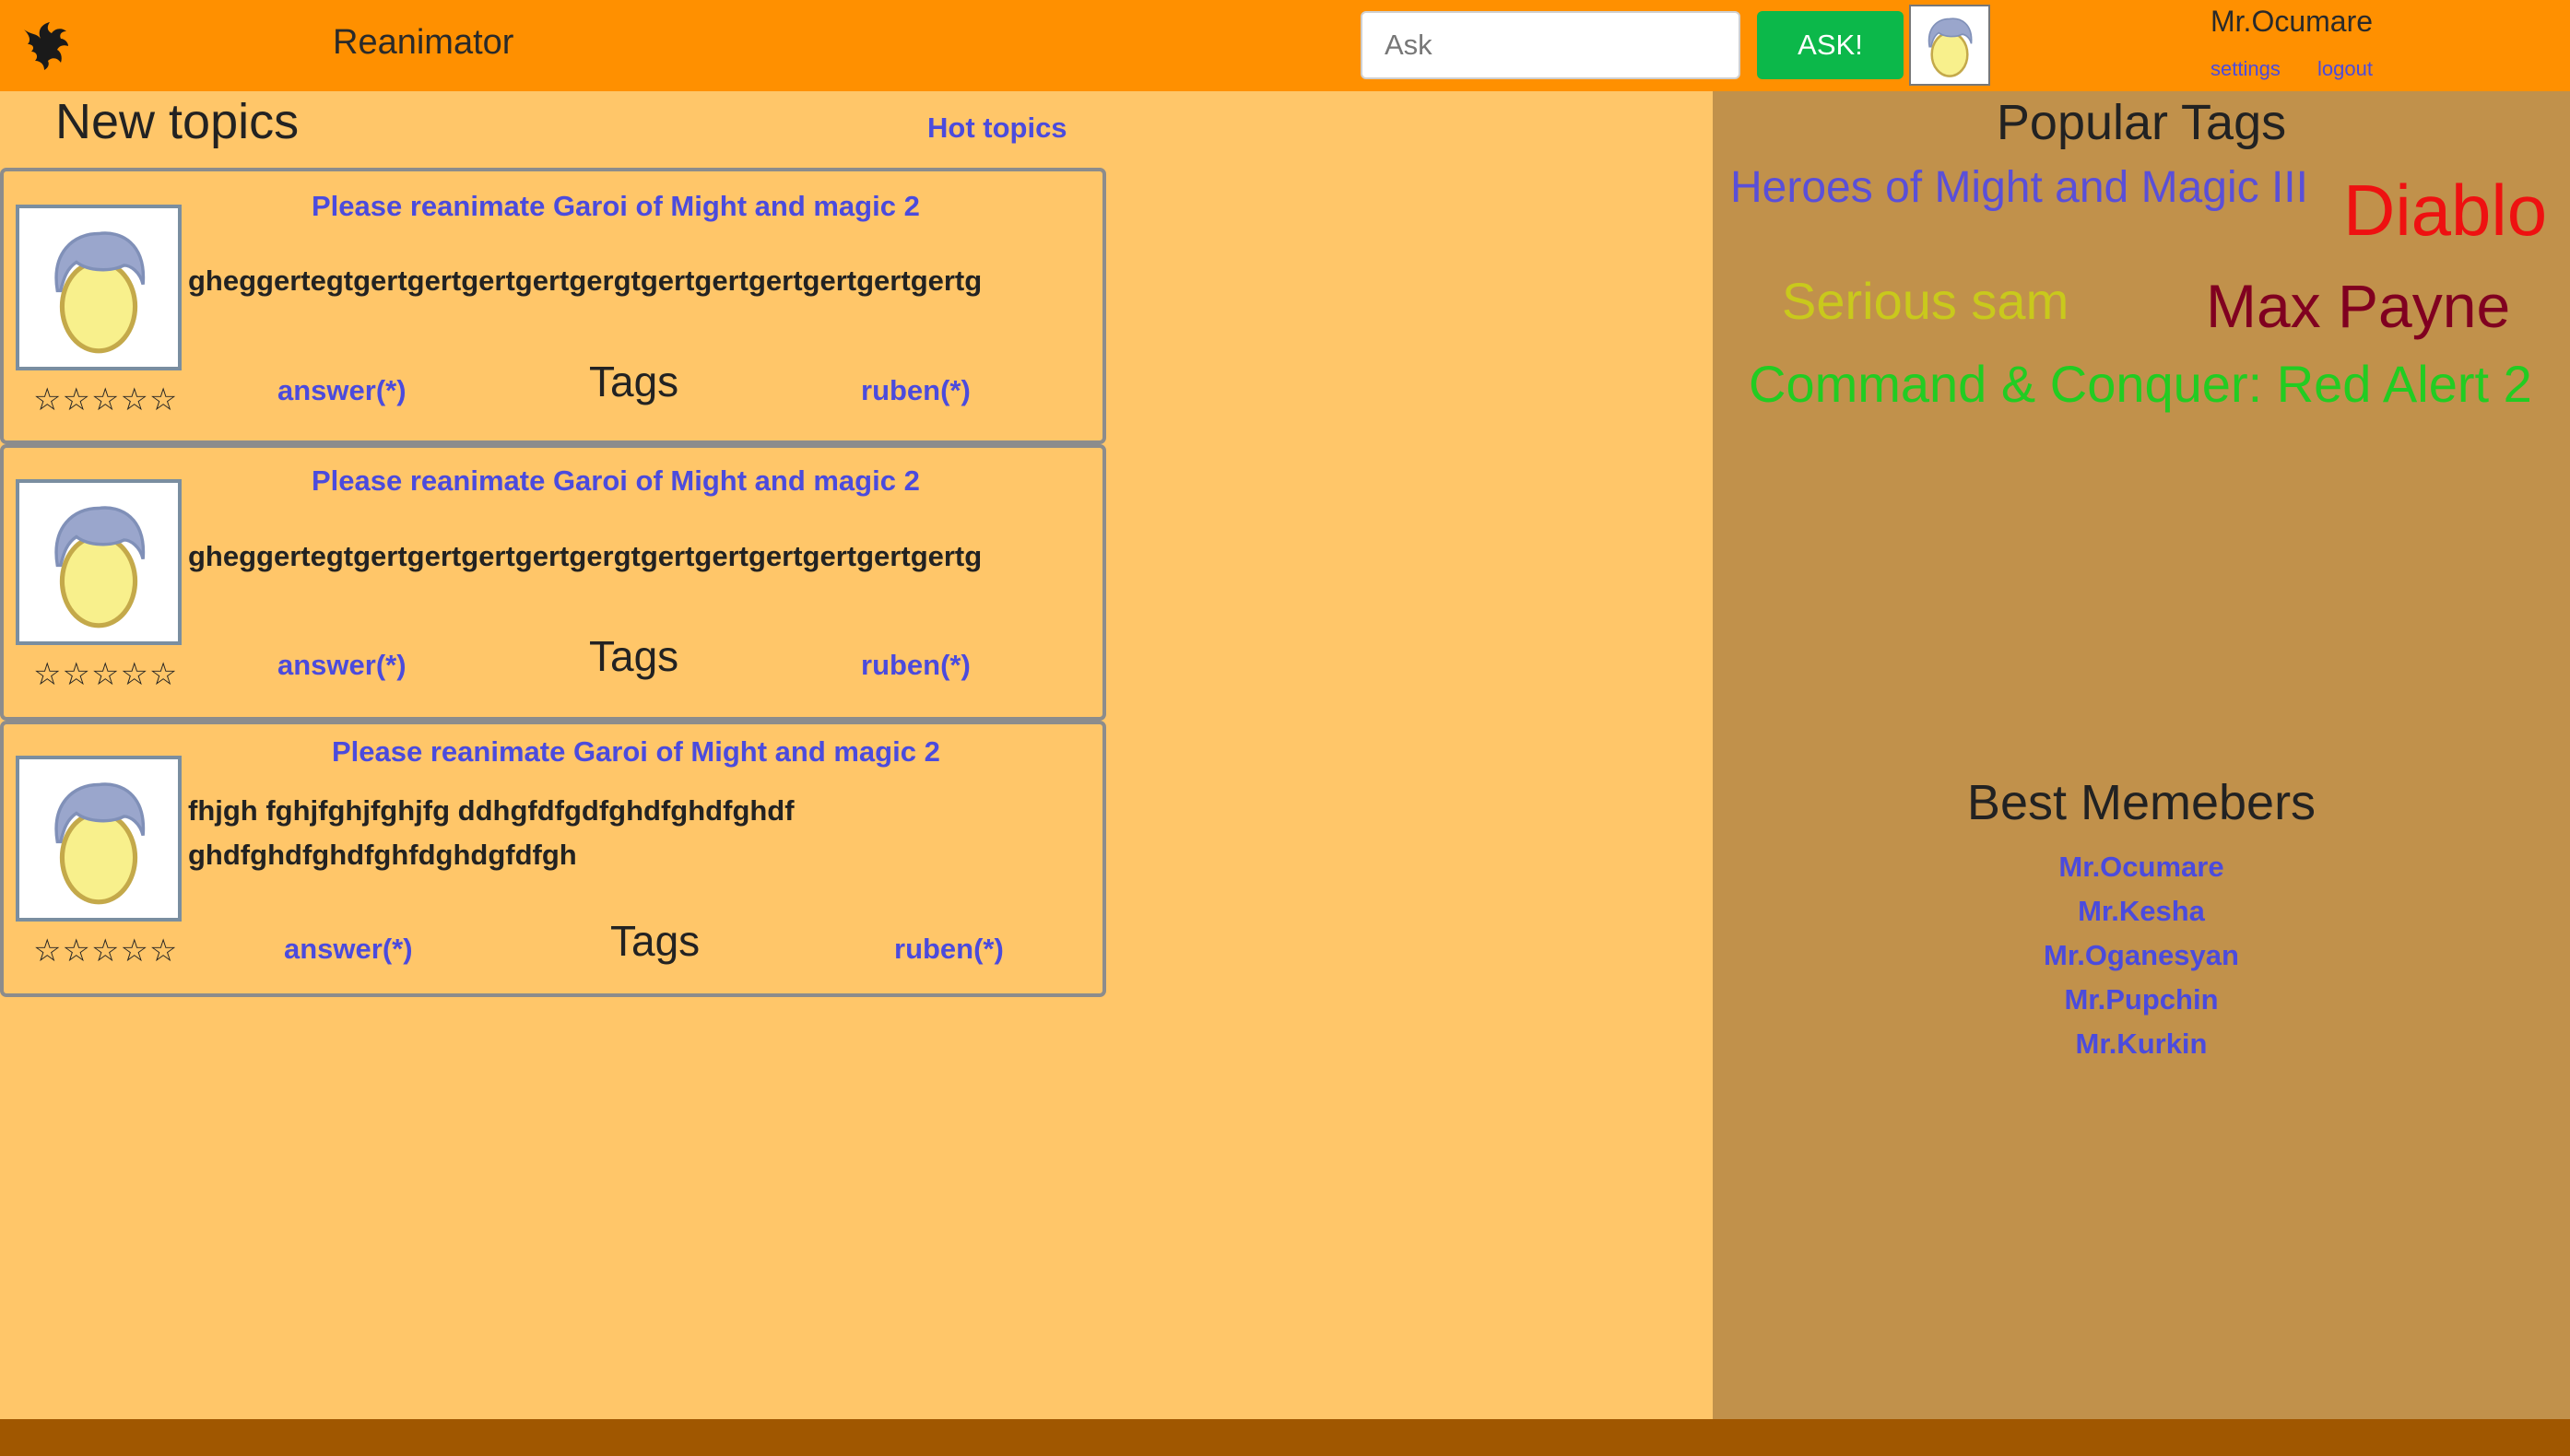 This screenshot has height=1456, width=2570. What do you see at coordinates (2245, 69) in the screenshot?
I see `settings-link: settings` at bounding box center [2245, 69].